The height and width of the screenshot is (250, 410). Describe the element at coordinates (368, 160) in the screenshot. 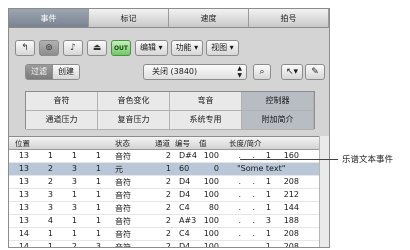

I see `callout-label: 乐谱文本事件` at that location.